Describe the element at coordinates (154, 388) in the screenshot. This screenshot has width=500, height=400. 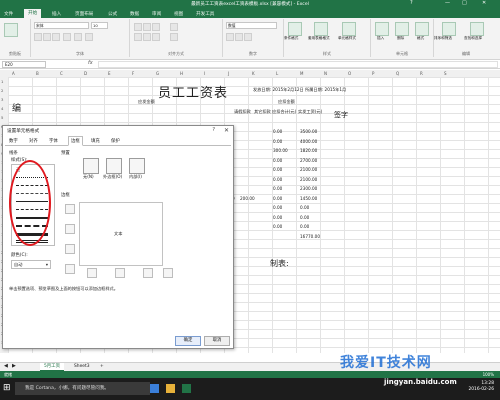
I see `edge-icon` at that location.